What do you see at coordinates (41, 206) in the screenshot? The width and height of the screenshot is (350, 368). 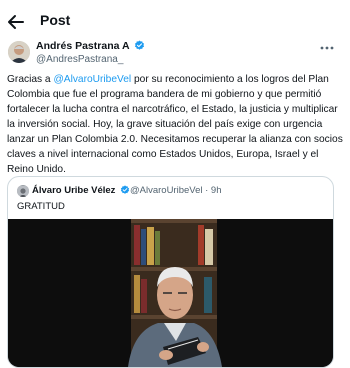 I see `quoted-text: GRATITUD` at bounding box center [41, 206].